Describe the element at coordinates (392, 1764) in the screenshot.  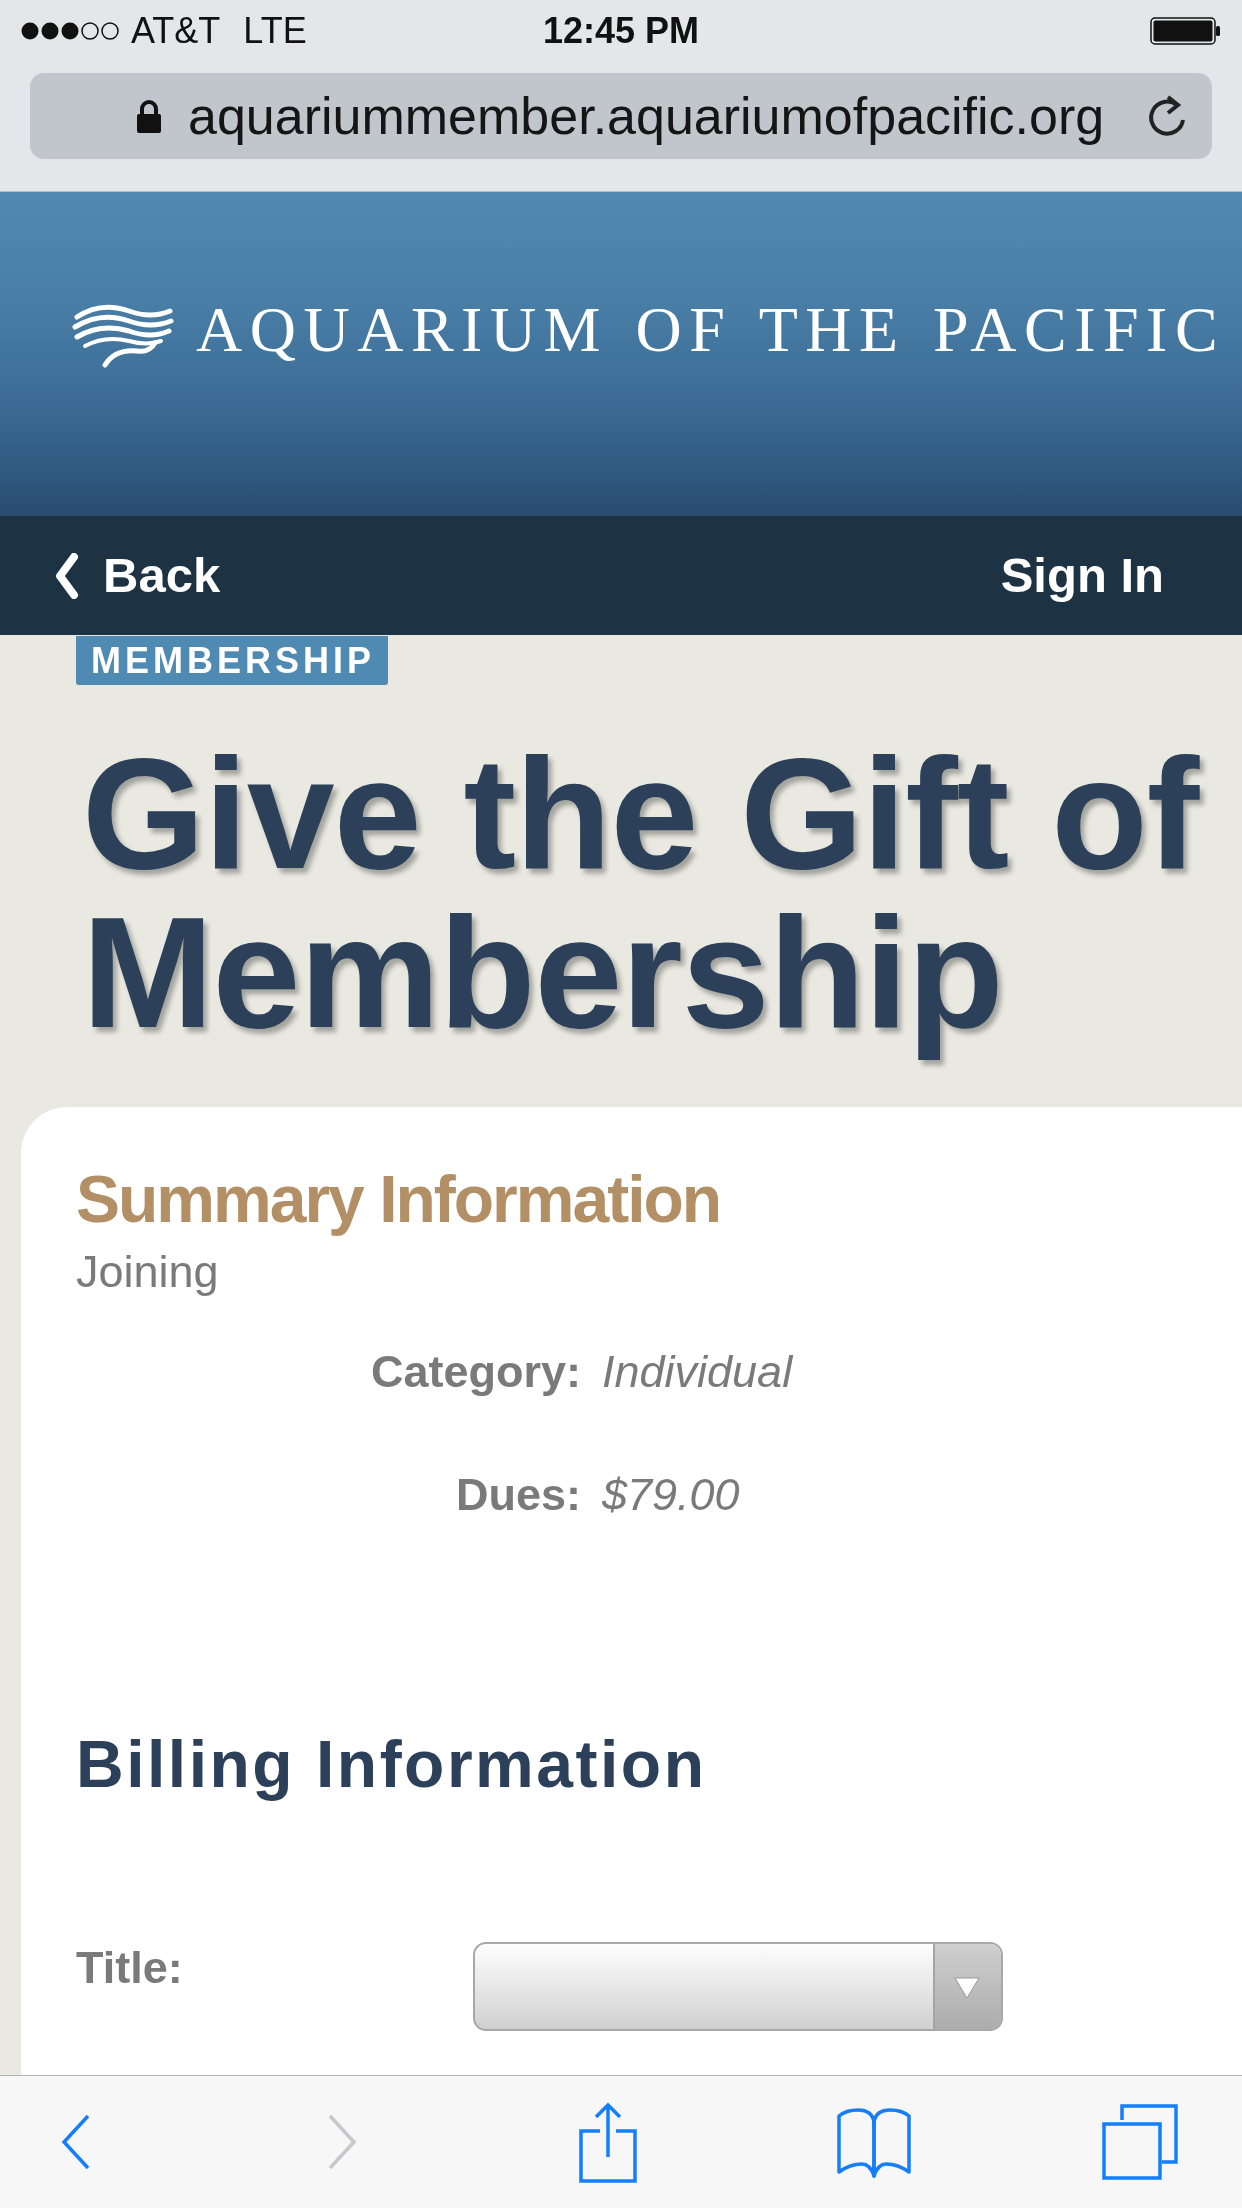
I see `section-heading: Billing Information` at that location.